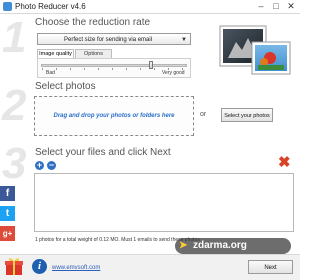 This screenshot has width=320, height=280. I want to click on googleplus-icon: g+, so click(7, 233).